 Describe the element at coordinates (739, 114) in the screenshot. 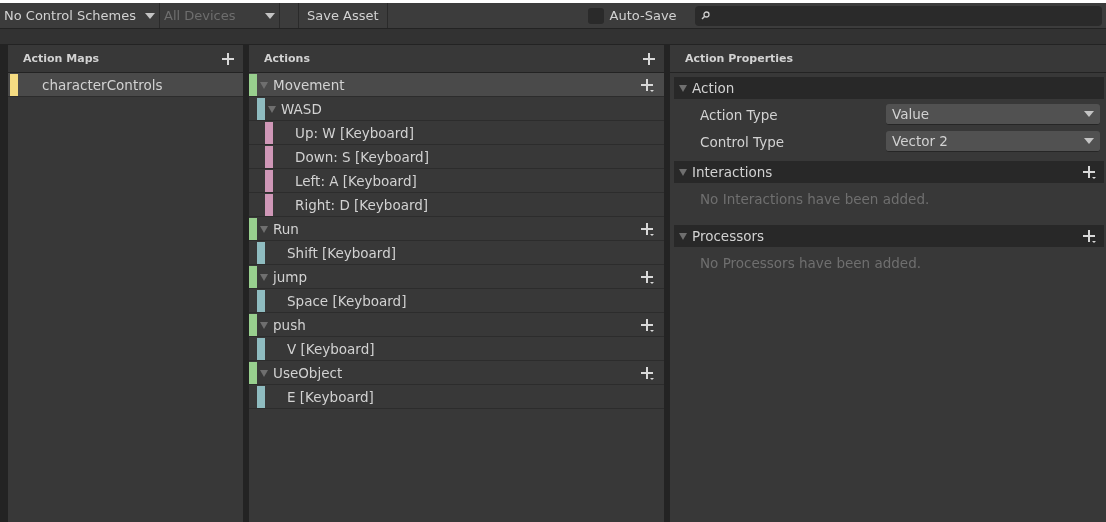

I see `field-label: Action Type` at that location.